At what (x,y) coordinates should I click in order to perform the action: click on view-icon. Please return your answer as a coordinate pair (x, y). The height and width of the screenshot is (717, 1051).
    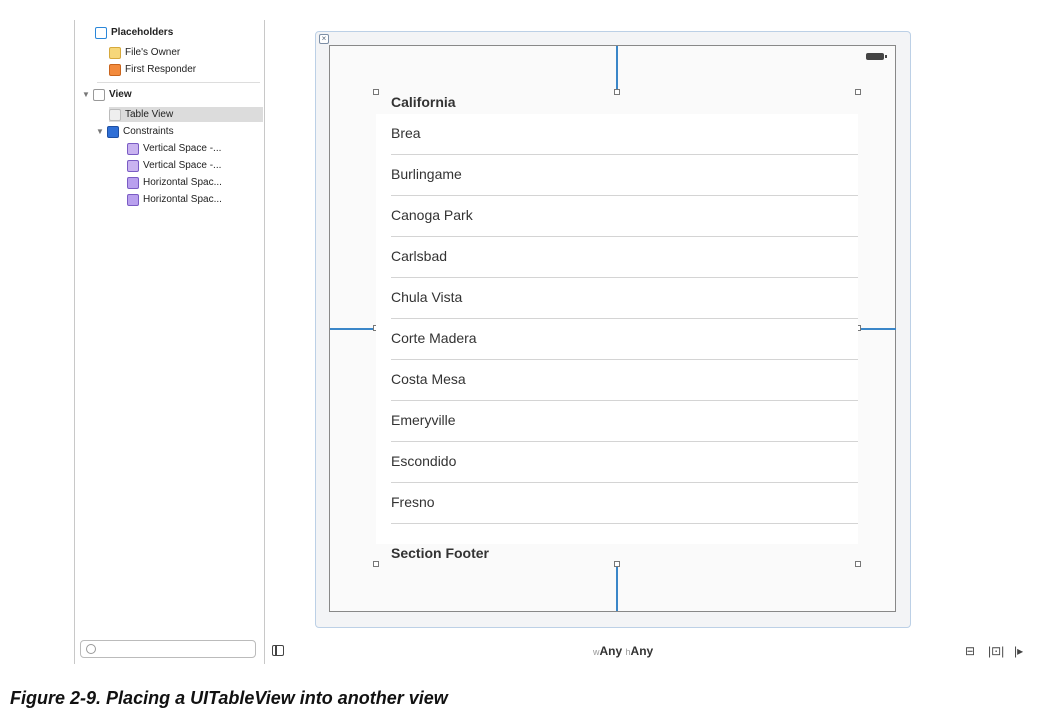
    Looking at the image, I should click on (99, 94).